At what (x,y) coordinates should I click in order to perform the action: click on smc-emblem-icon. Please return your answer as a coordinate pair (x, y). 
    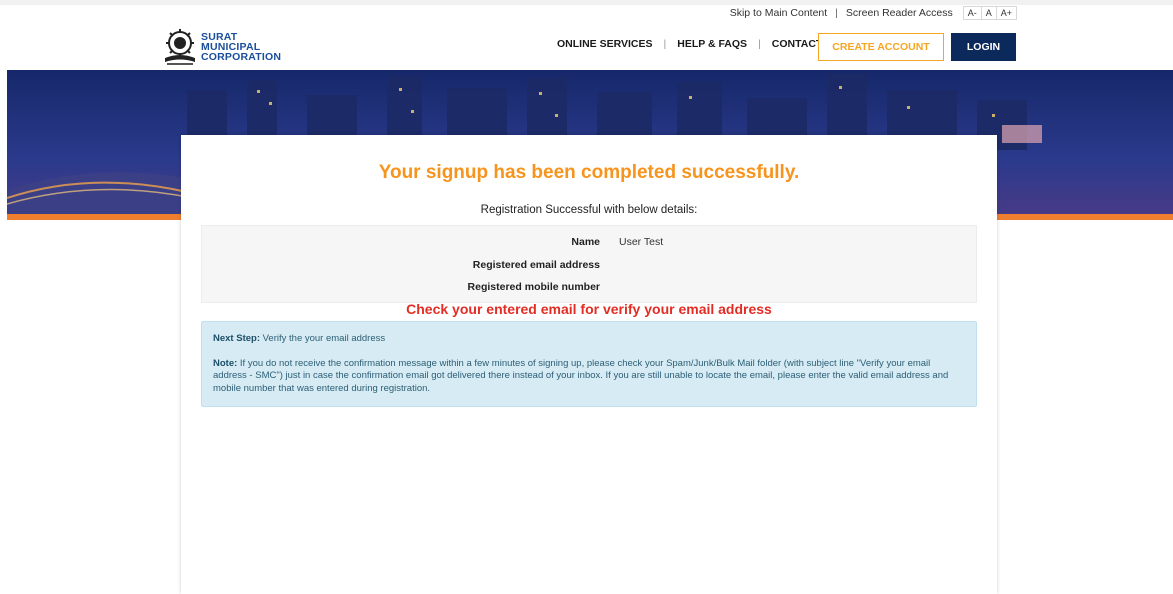
    Looking at the image, I should click on (180, 47).